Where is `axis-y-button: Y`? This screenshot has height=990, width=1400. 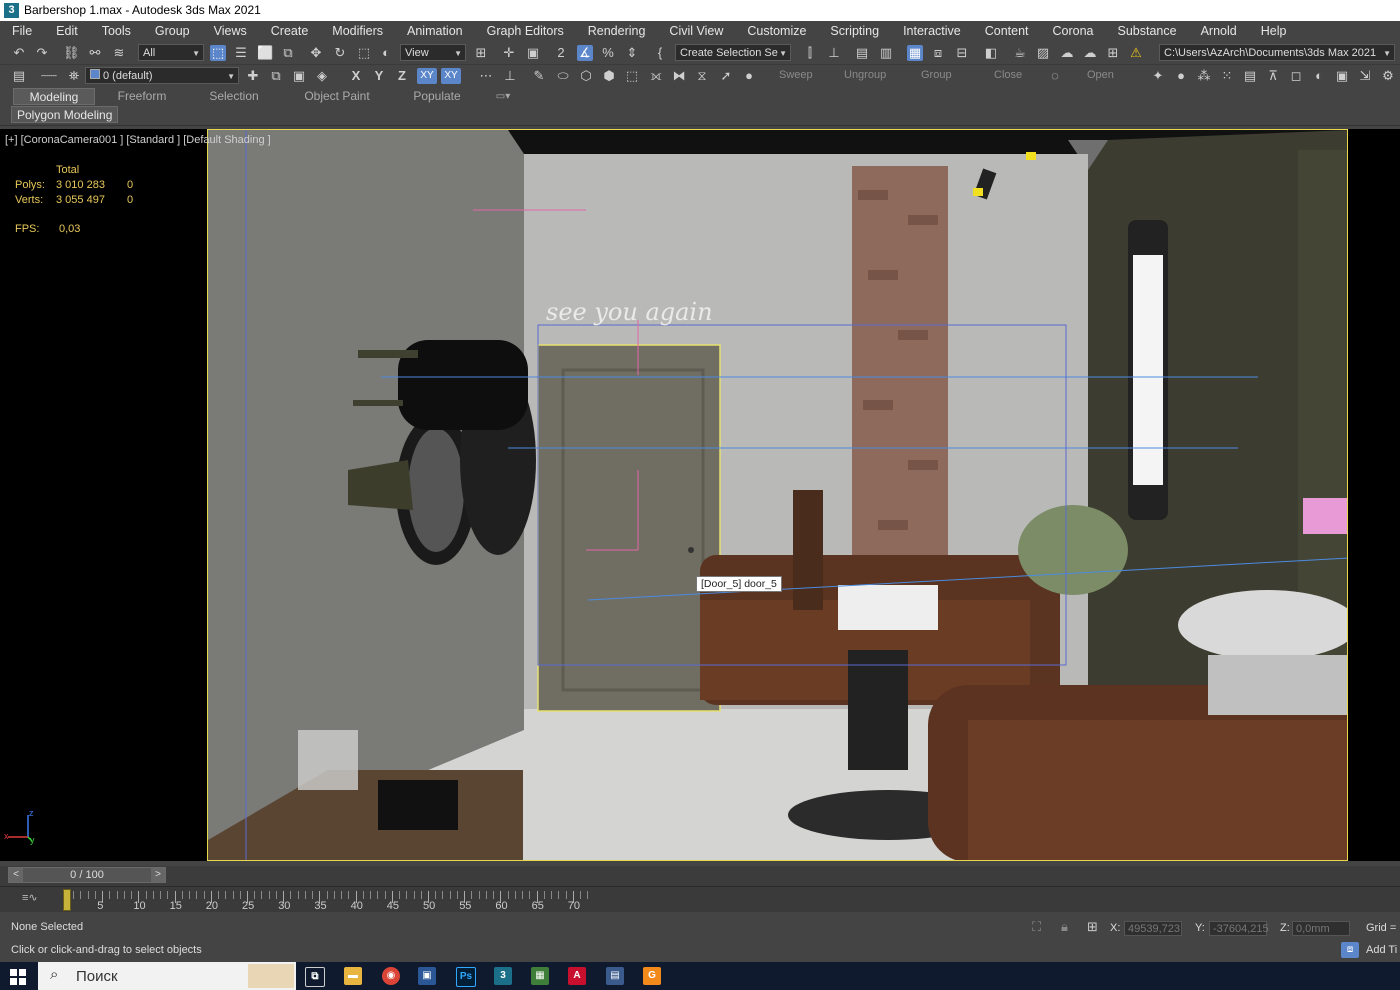 axis-y-button: Y is located at coordinates (379, 76).